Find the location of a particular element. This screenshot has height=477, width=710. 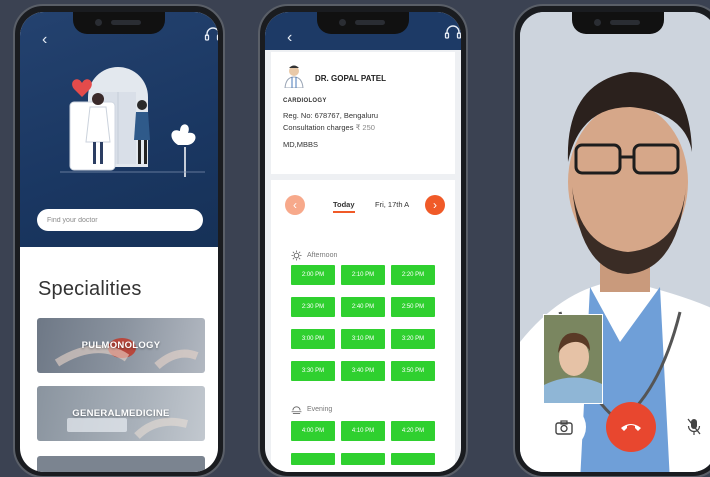

time-slot: 4:00 PM is located at coordinates (313, 431).